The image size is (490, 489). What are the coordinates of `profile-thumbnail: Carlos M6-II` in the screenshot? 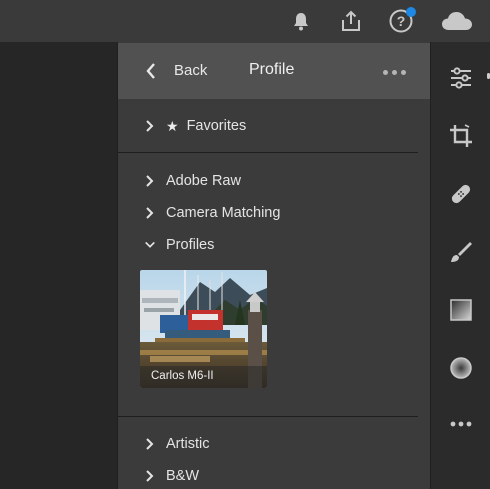 It's located at (203, 329).